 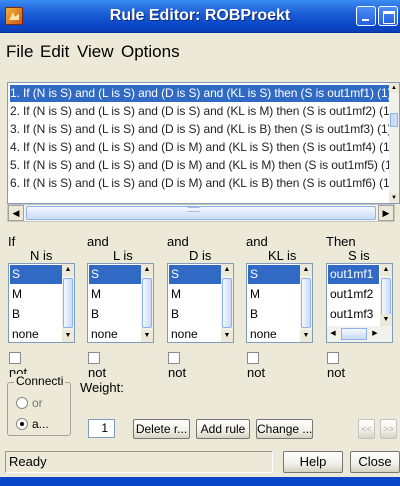 What do you see at coordinates (353, 314) in the screenshot?
I see `list-item: out1mf3` at bounding box center [353, 314].